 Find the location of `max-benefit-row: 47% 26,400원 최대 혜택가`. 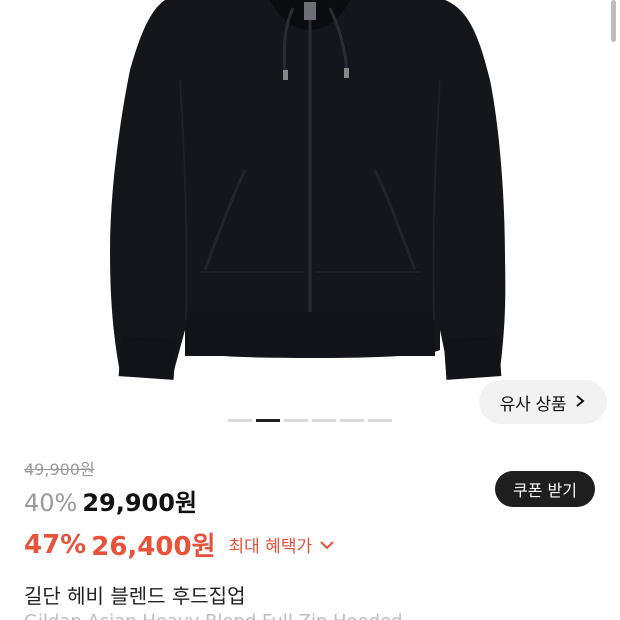

max-benefit-row: 47% 26,400원 최대 혜택가 is located at coordinates (179, 544).